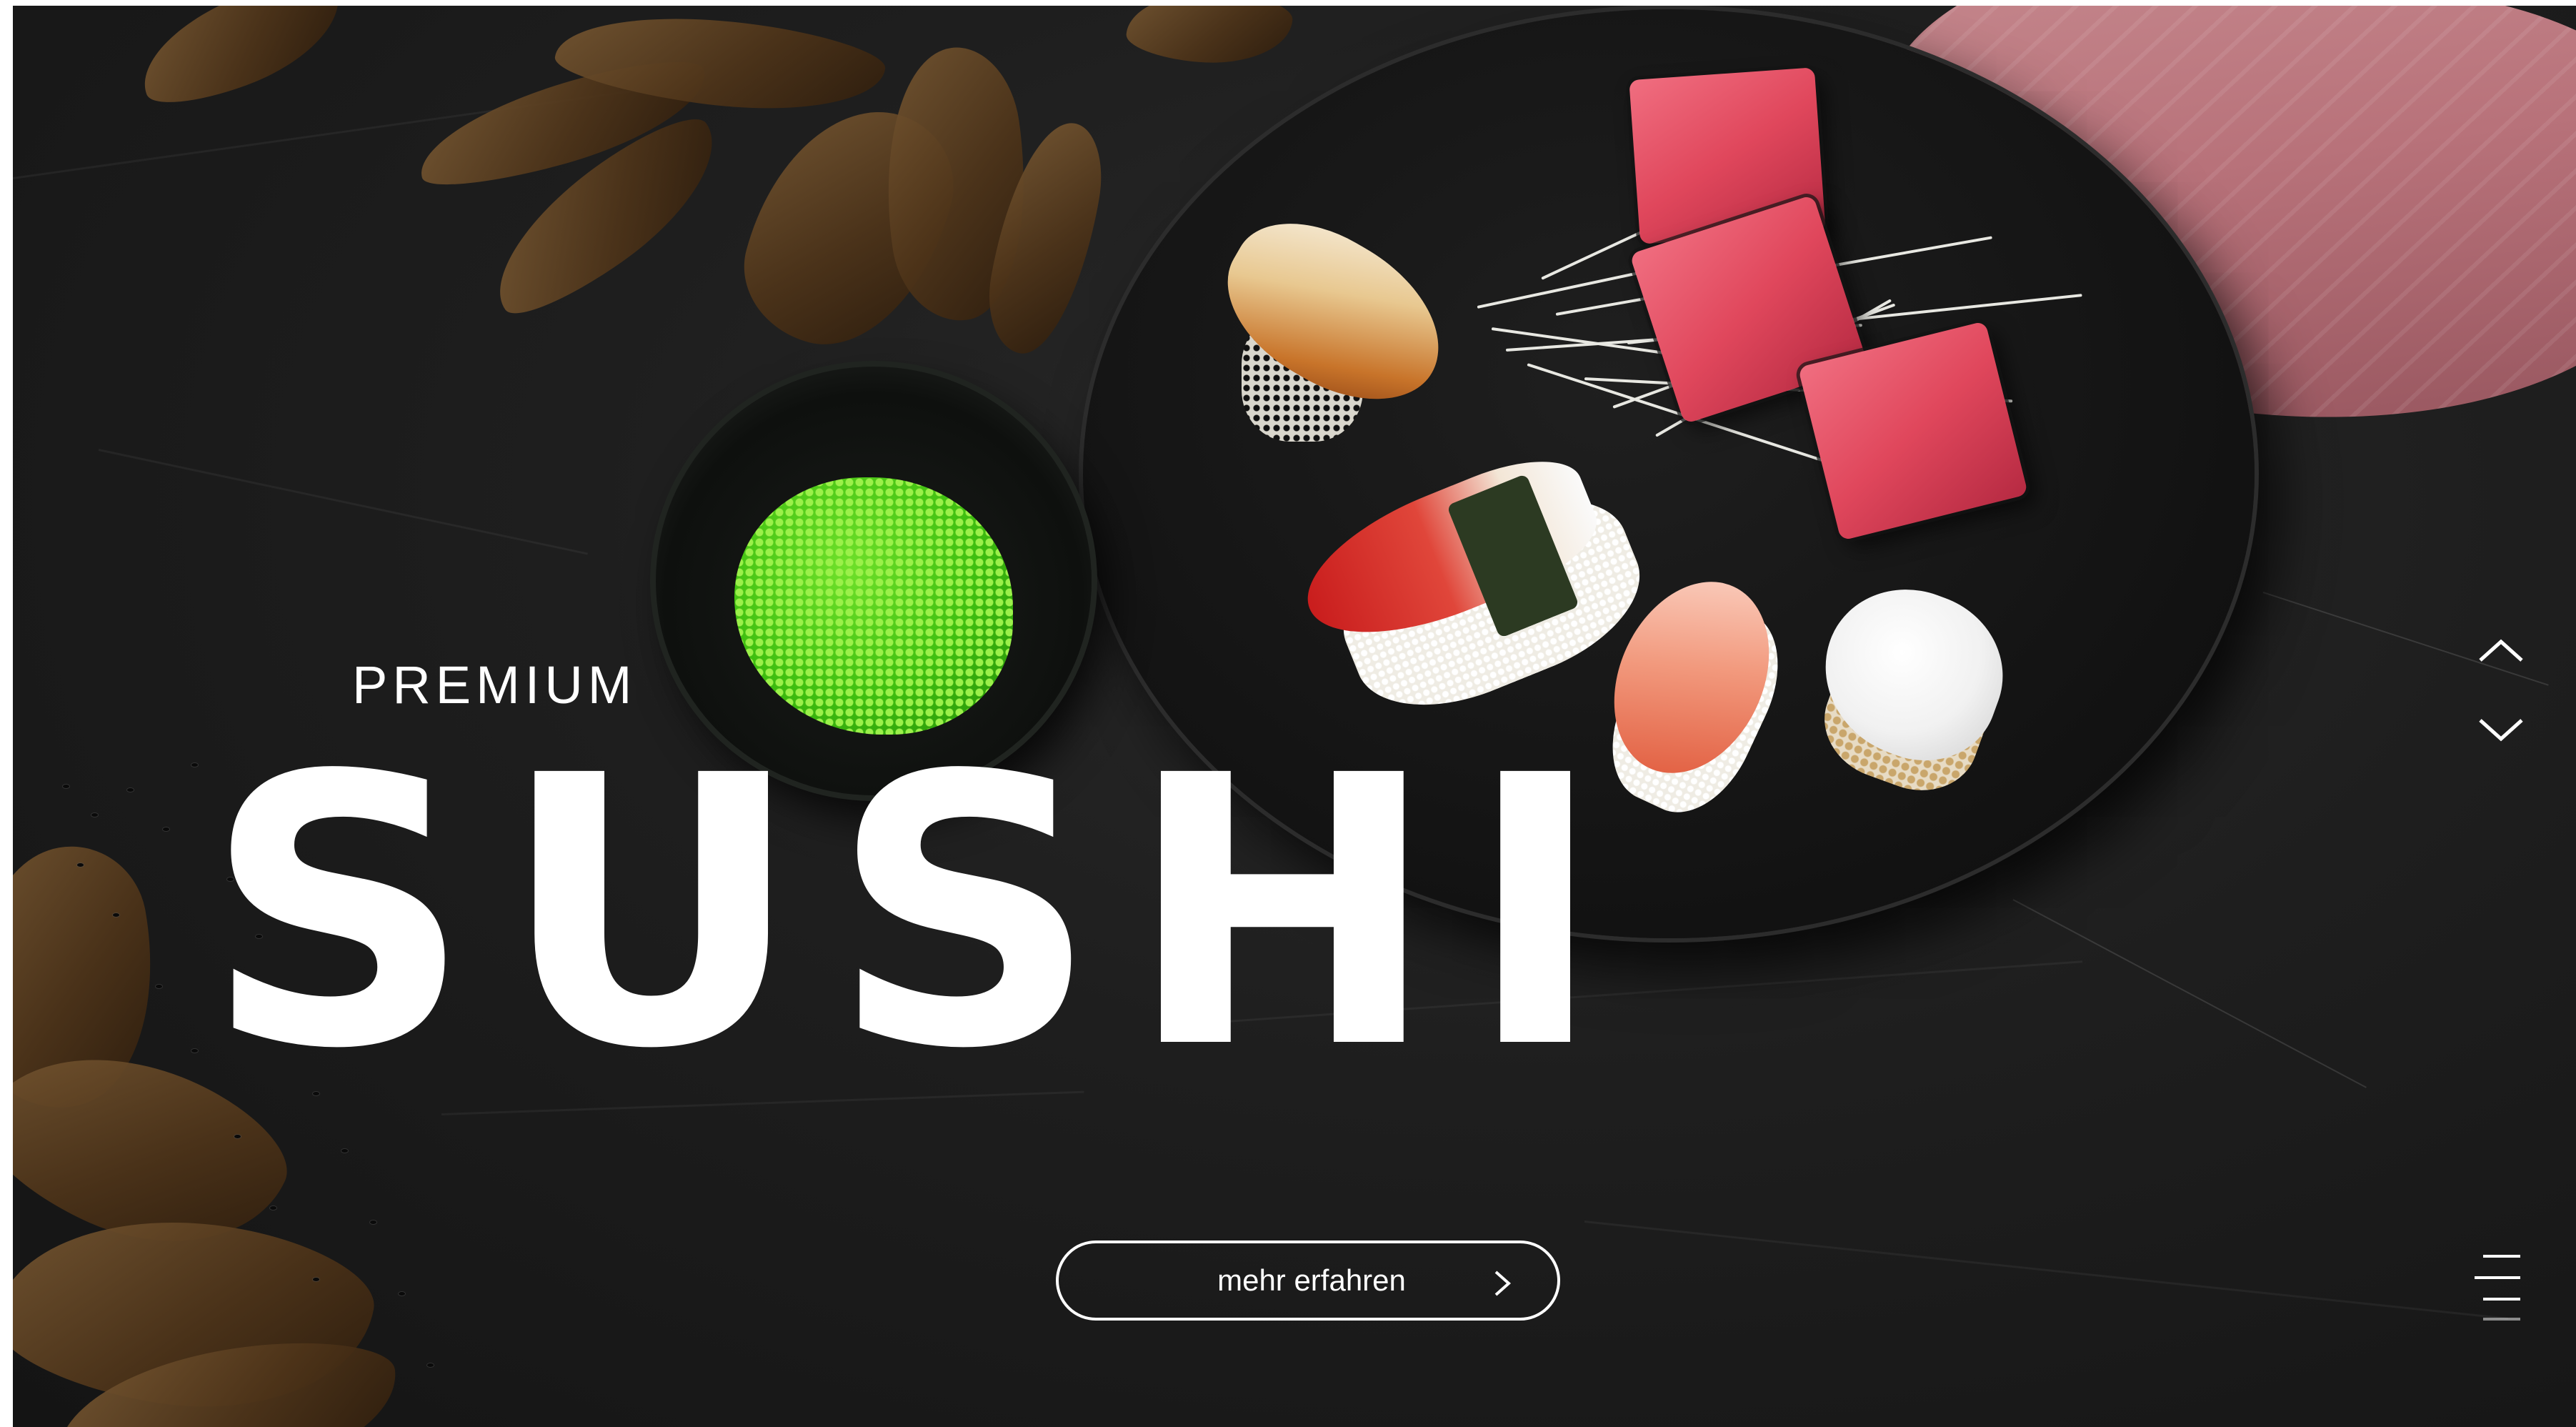 This screenshot has height=1427, width=2576. I want to click on menu-button, so click(2500, 1290).